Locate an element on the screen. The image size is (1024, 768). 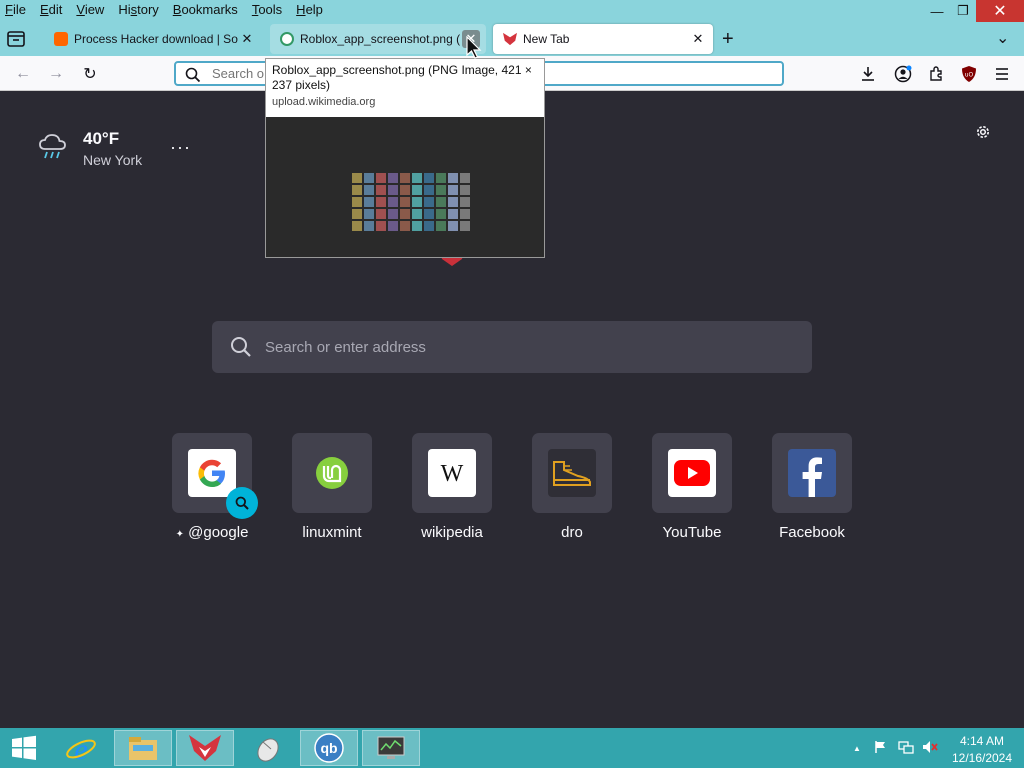
menu-edit: Edit is located at coordinates (51, 9).